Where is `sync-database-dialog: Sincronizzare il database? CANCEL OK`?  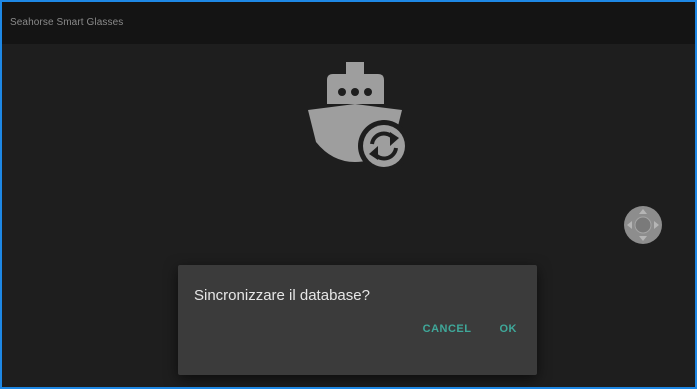 sync-database-dialog: Sincronizzare il database? CANCEL OK is located at coordinates (357, 320).